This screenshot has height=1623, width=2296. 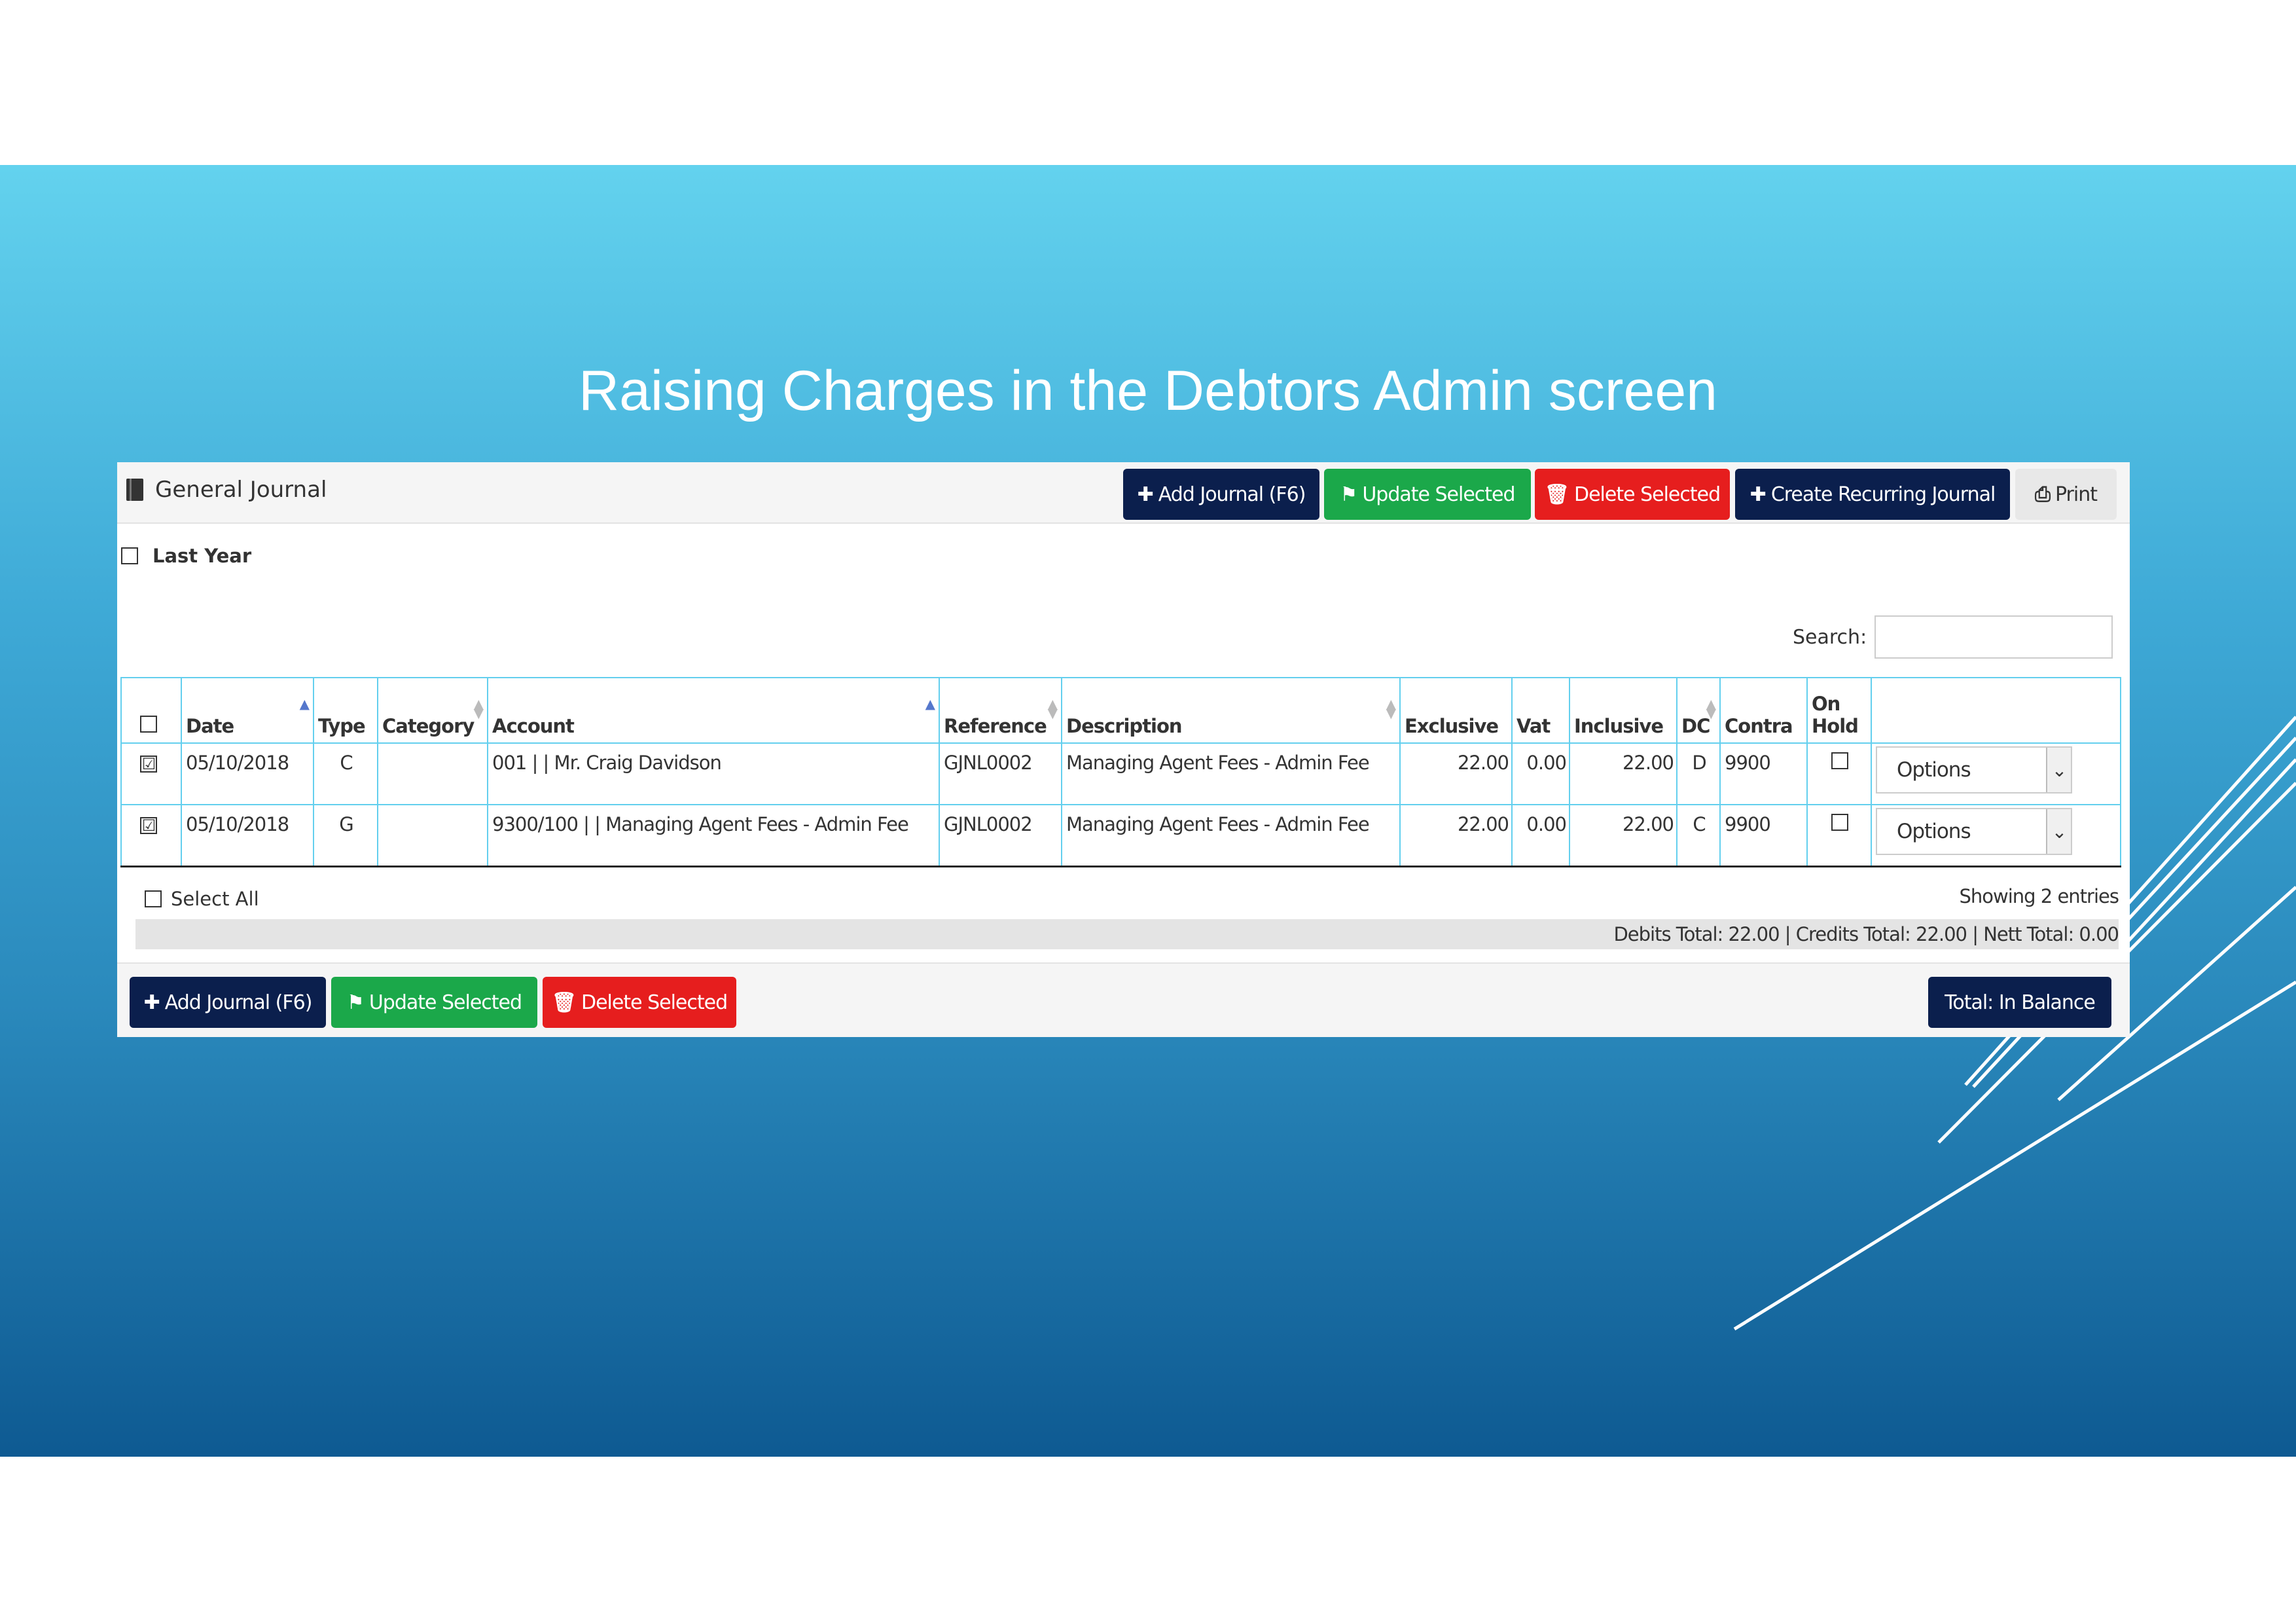 I want to click on update-selected-button: ⚑ Update Selected, so click(x=1427, y=494).